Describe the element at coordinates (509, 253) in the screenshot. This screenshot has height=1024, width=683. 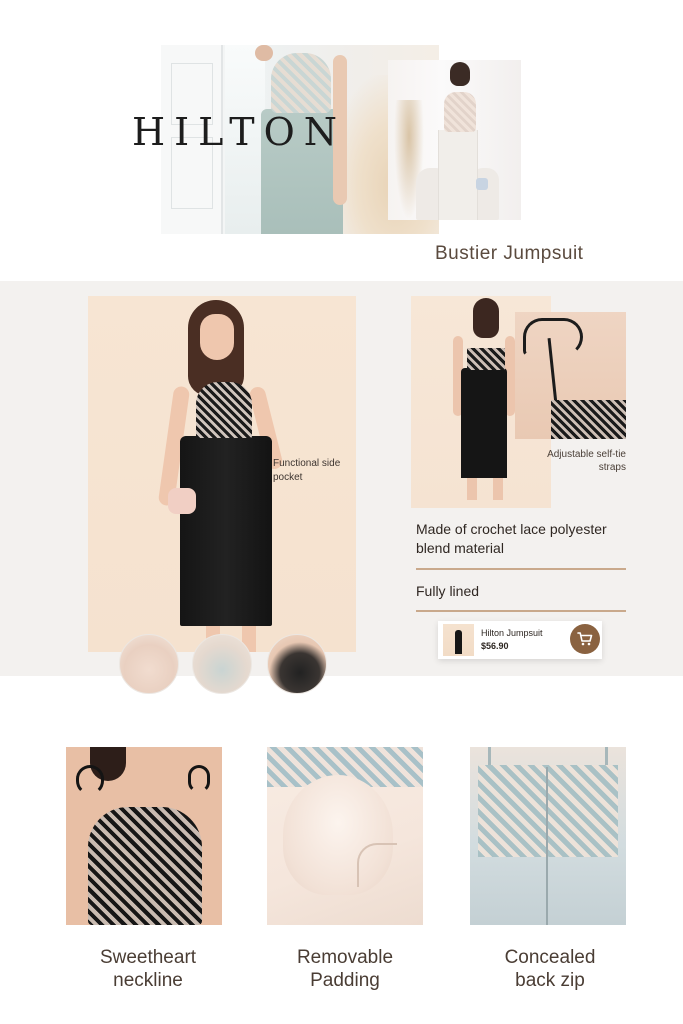
I see `product-title: Bustier Jumpsuit` at that location.